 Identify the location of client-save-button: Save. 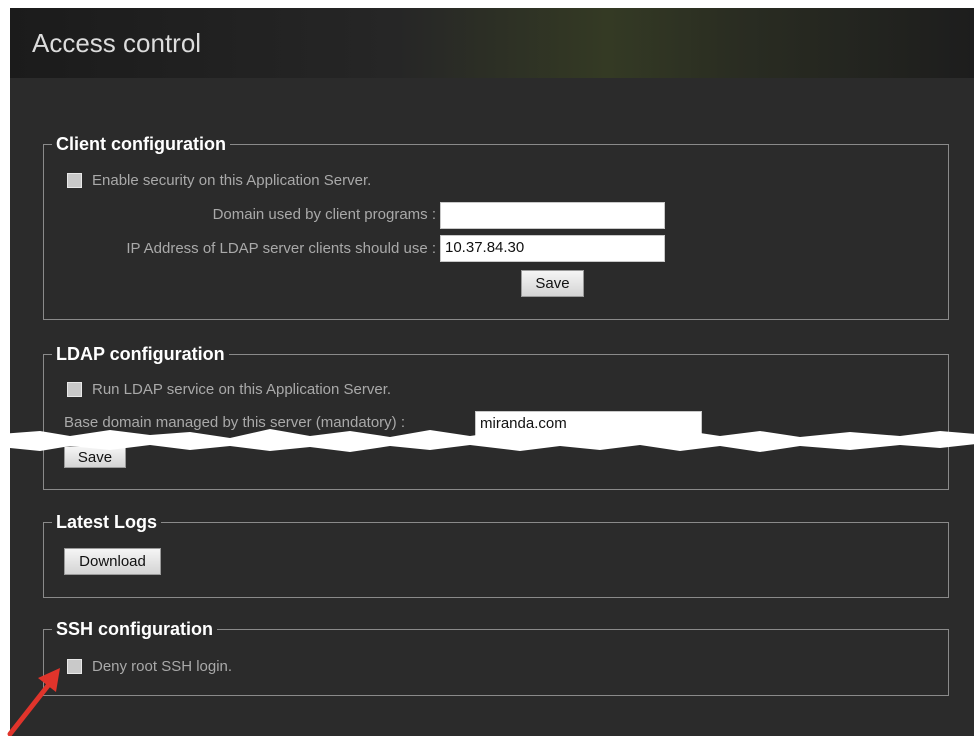
(552, 283).